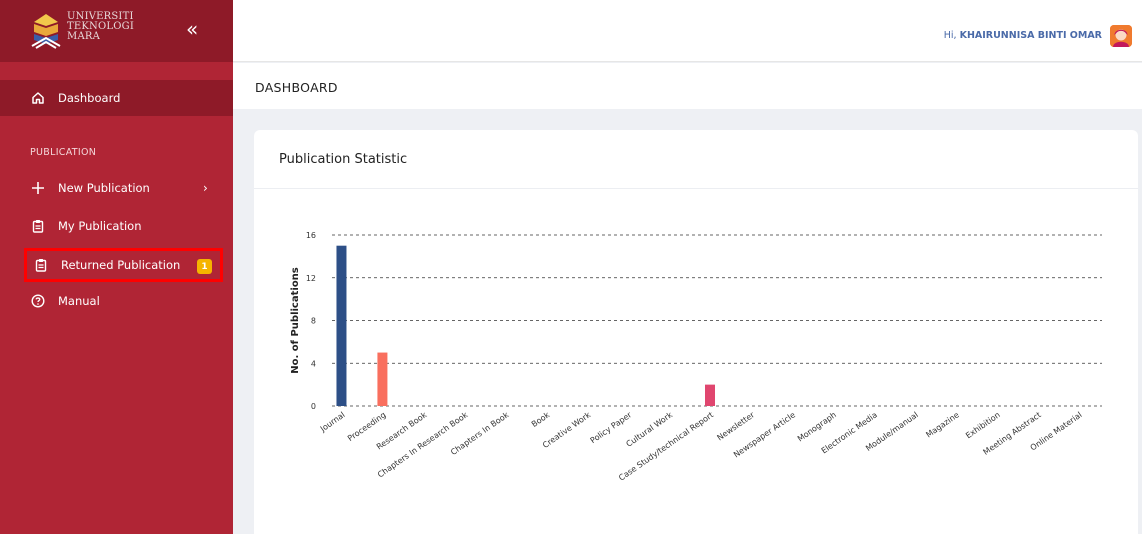  I want to click on user-avatar-icon, so click(1121, 36).